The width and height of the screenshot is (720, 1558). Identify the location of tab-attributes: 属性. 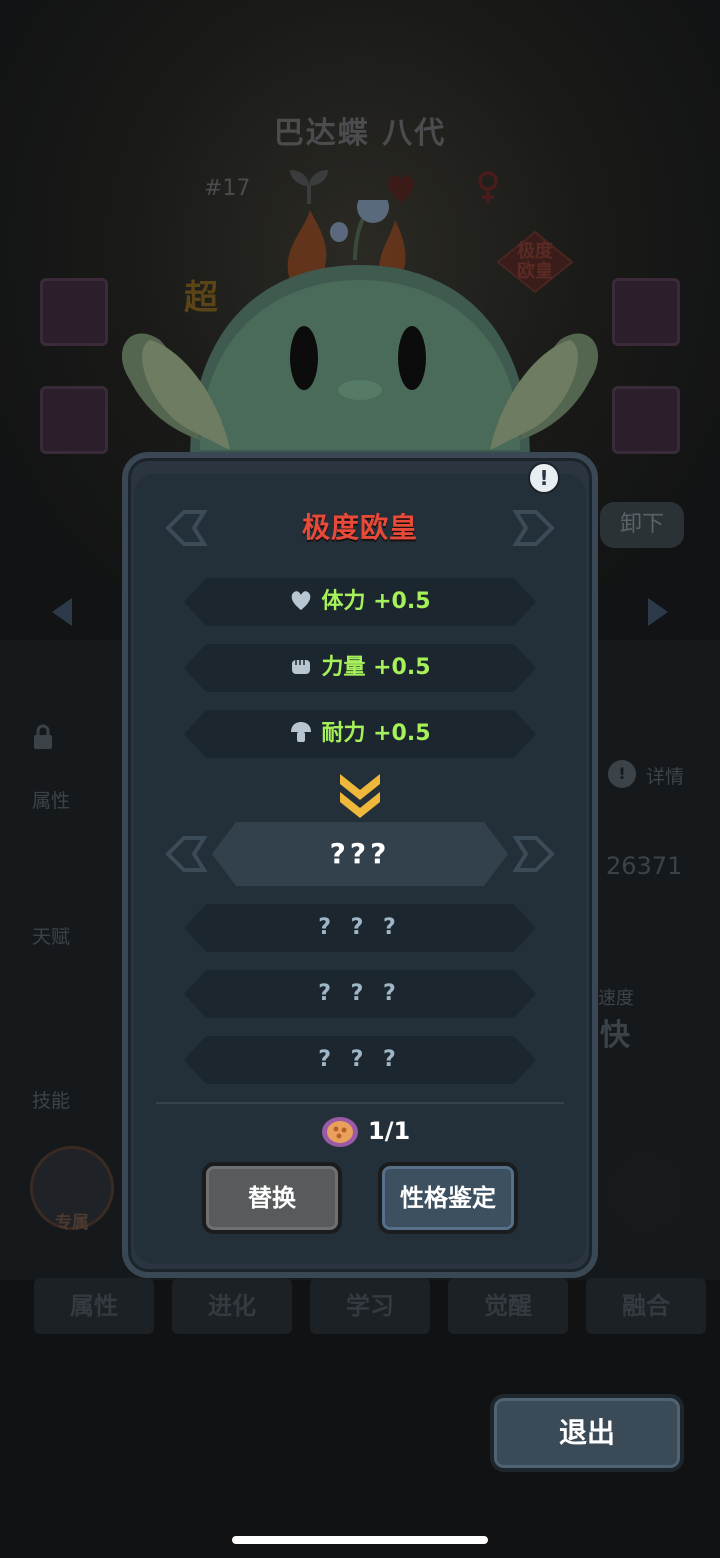
(94, 1306).